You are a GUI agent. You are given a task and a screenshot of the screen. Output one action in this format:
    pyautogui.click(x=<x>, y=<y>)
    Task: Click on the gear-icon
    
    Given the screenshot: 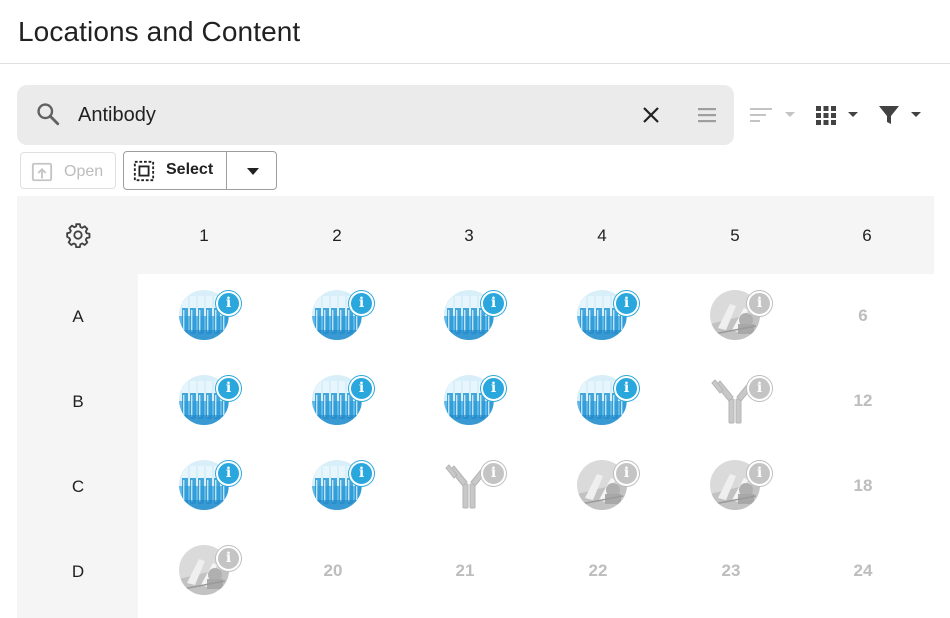 What is the action you would take?
    pyautogui.click(x=78, y=235)
    